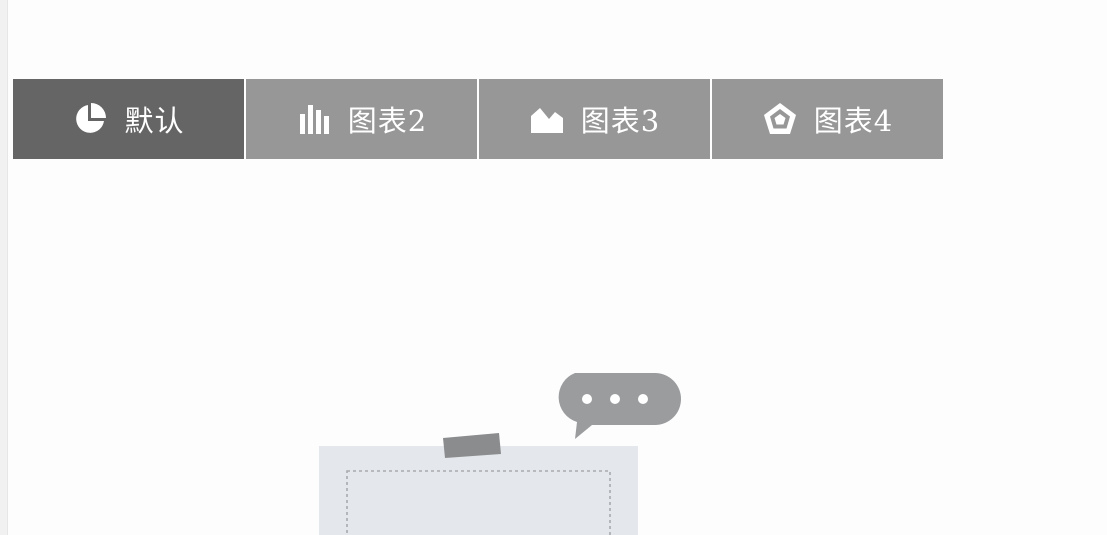 Image resolution: width=1107 pixels, height=535 pixels. I want to click on tab-chart3: 图表3, so click(595, 119).